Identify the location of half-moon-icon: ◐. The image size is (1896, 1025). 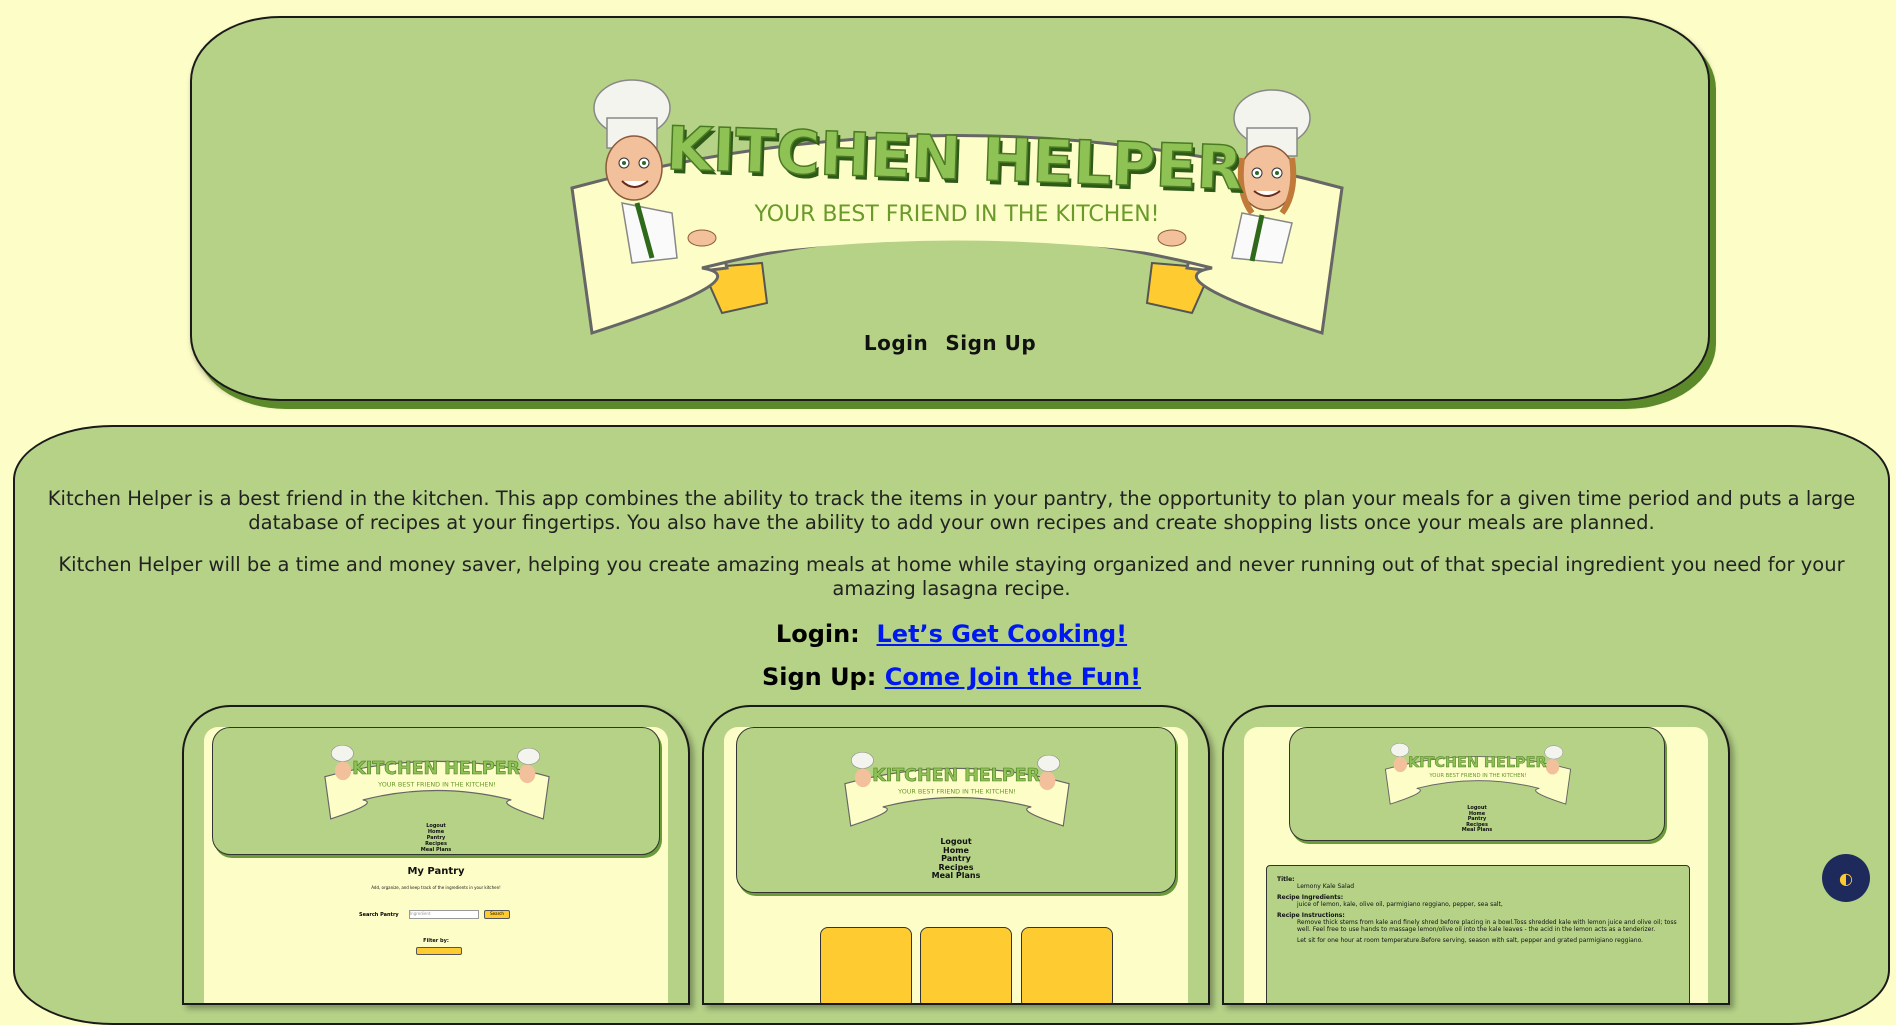
(1846, 878).